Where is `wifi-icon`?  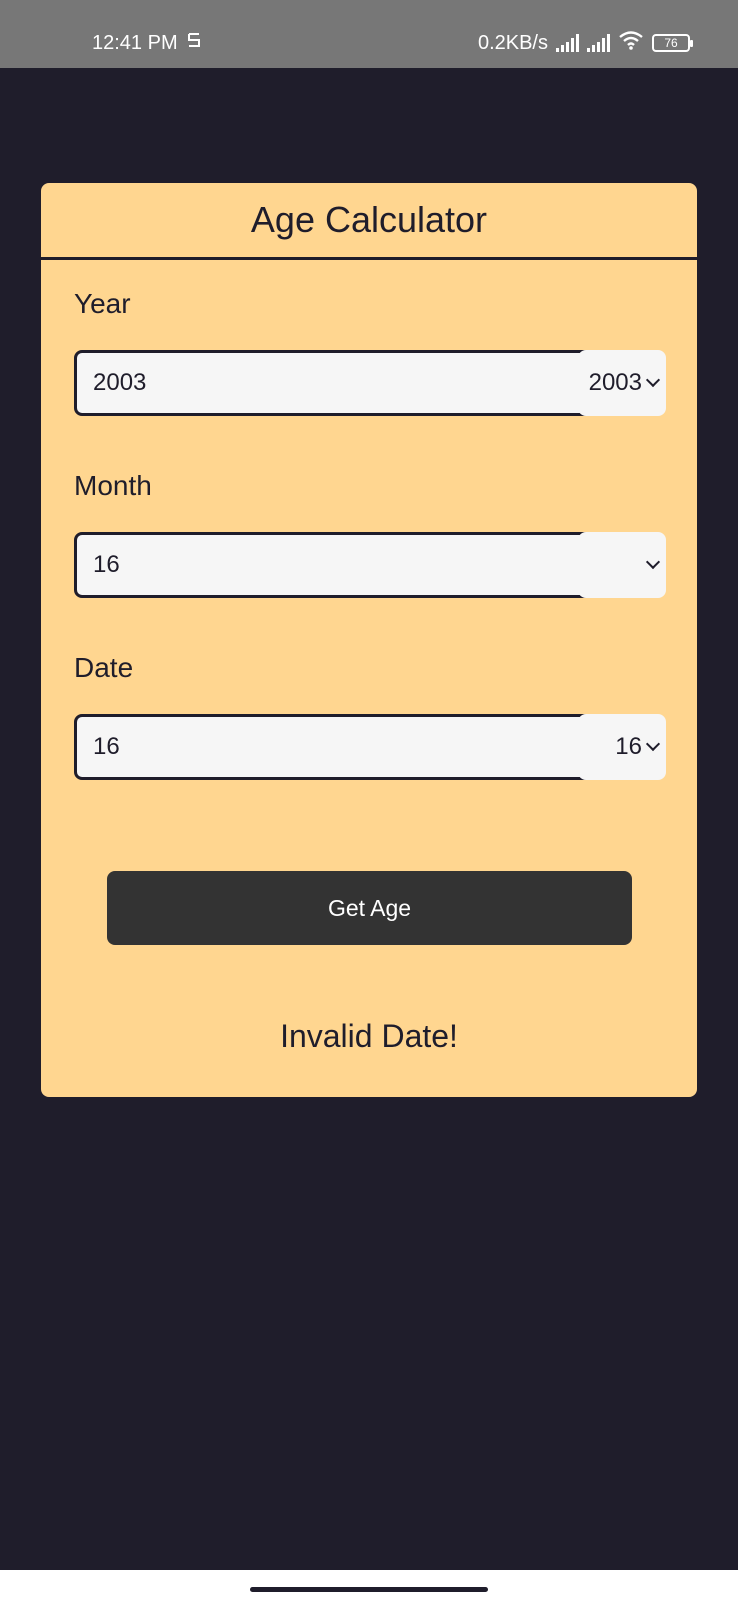 wifi-icon is located at coordinates (631, 43).